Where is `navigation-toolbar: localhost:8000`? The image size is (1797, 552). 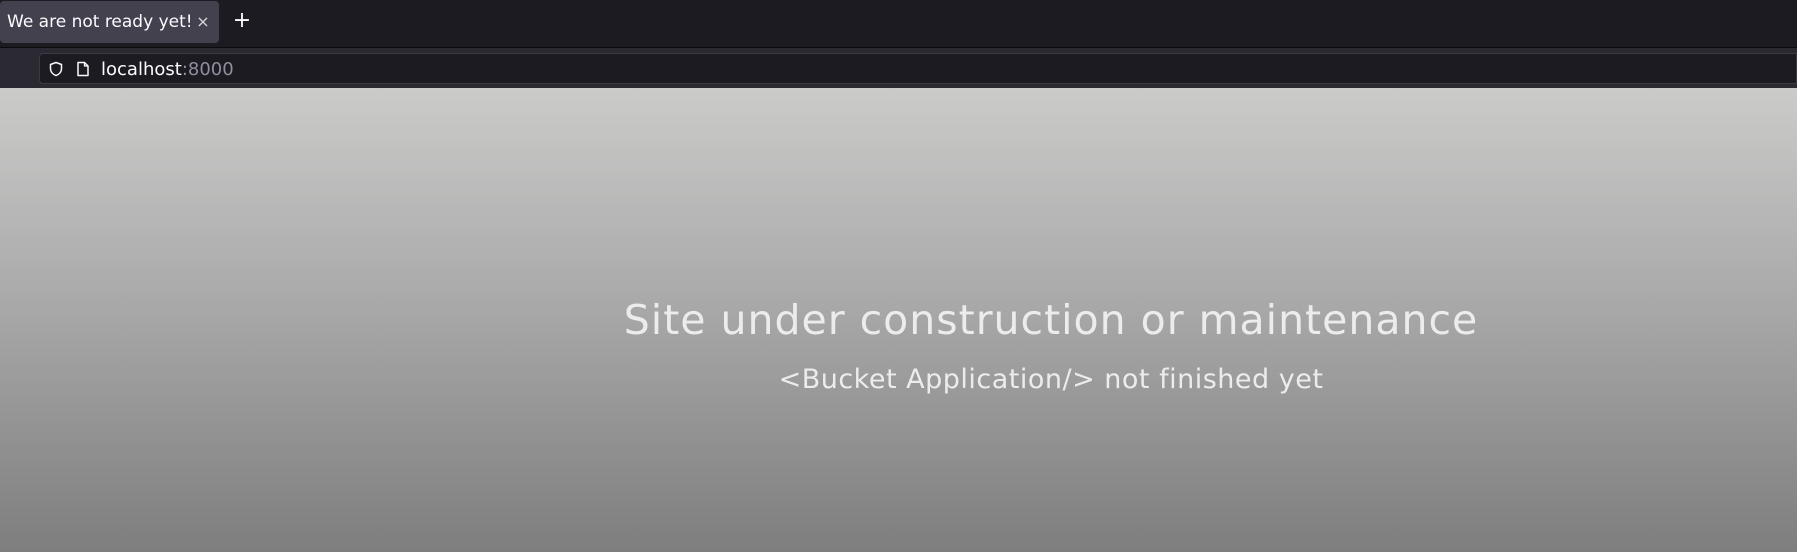 navigation-toolbar: localhost:8000 is located at coordinates (898, 67).